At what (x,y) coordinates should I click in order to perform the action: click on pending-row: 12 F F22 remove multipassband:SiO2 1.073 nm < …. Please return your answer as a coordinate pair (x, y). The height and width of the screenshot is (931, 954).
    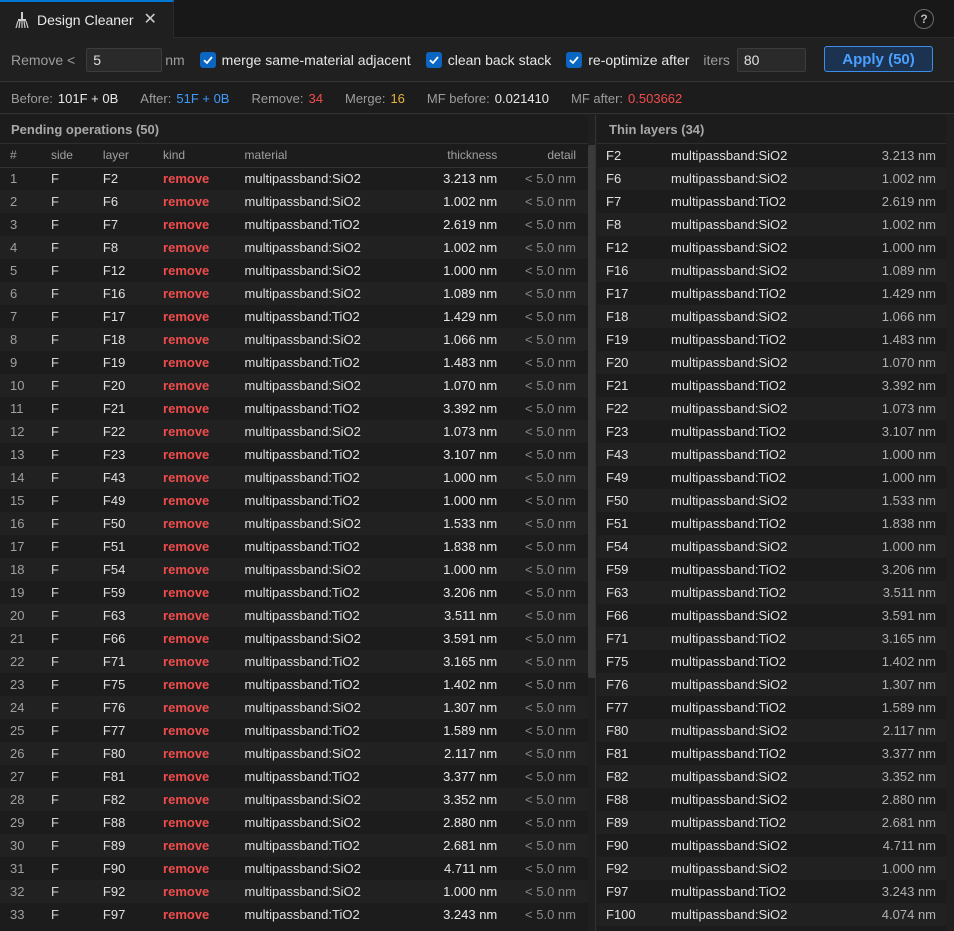
    Looking at the image, I should click on (294, 431).